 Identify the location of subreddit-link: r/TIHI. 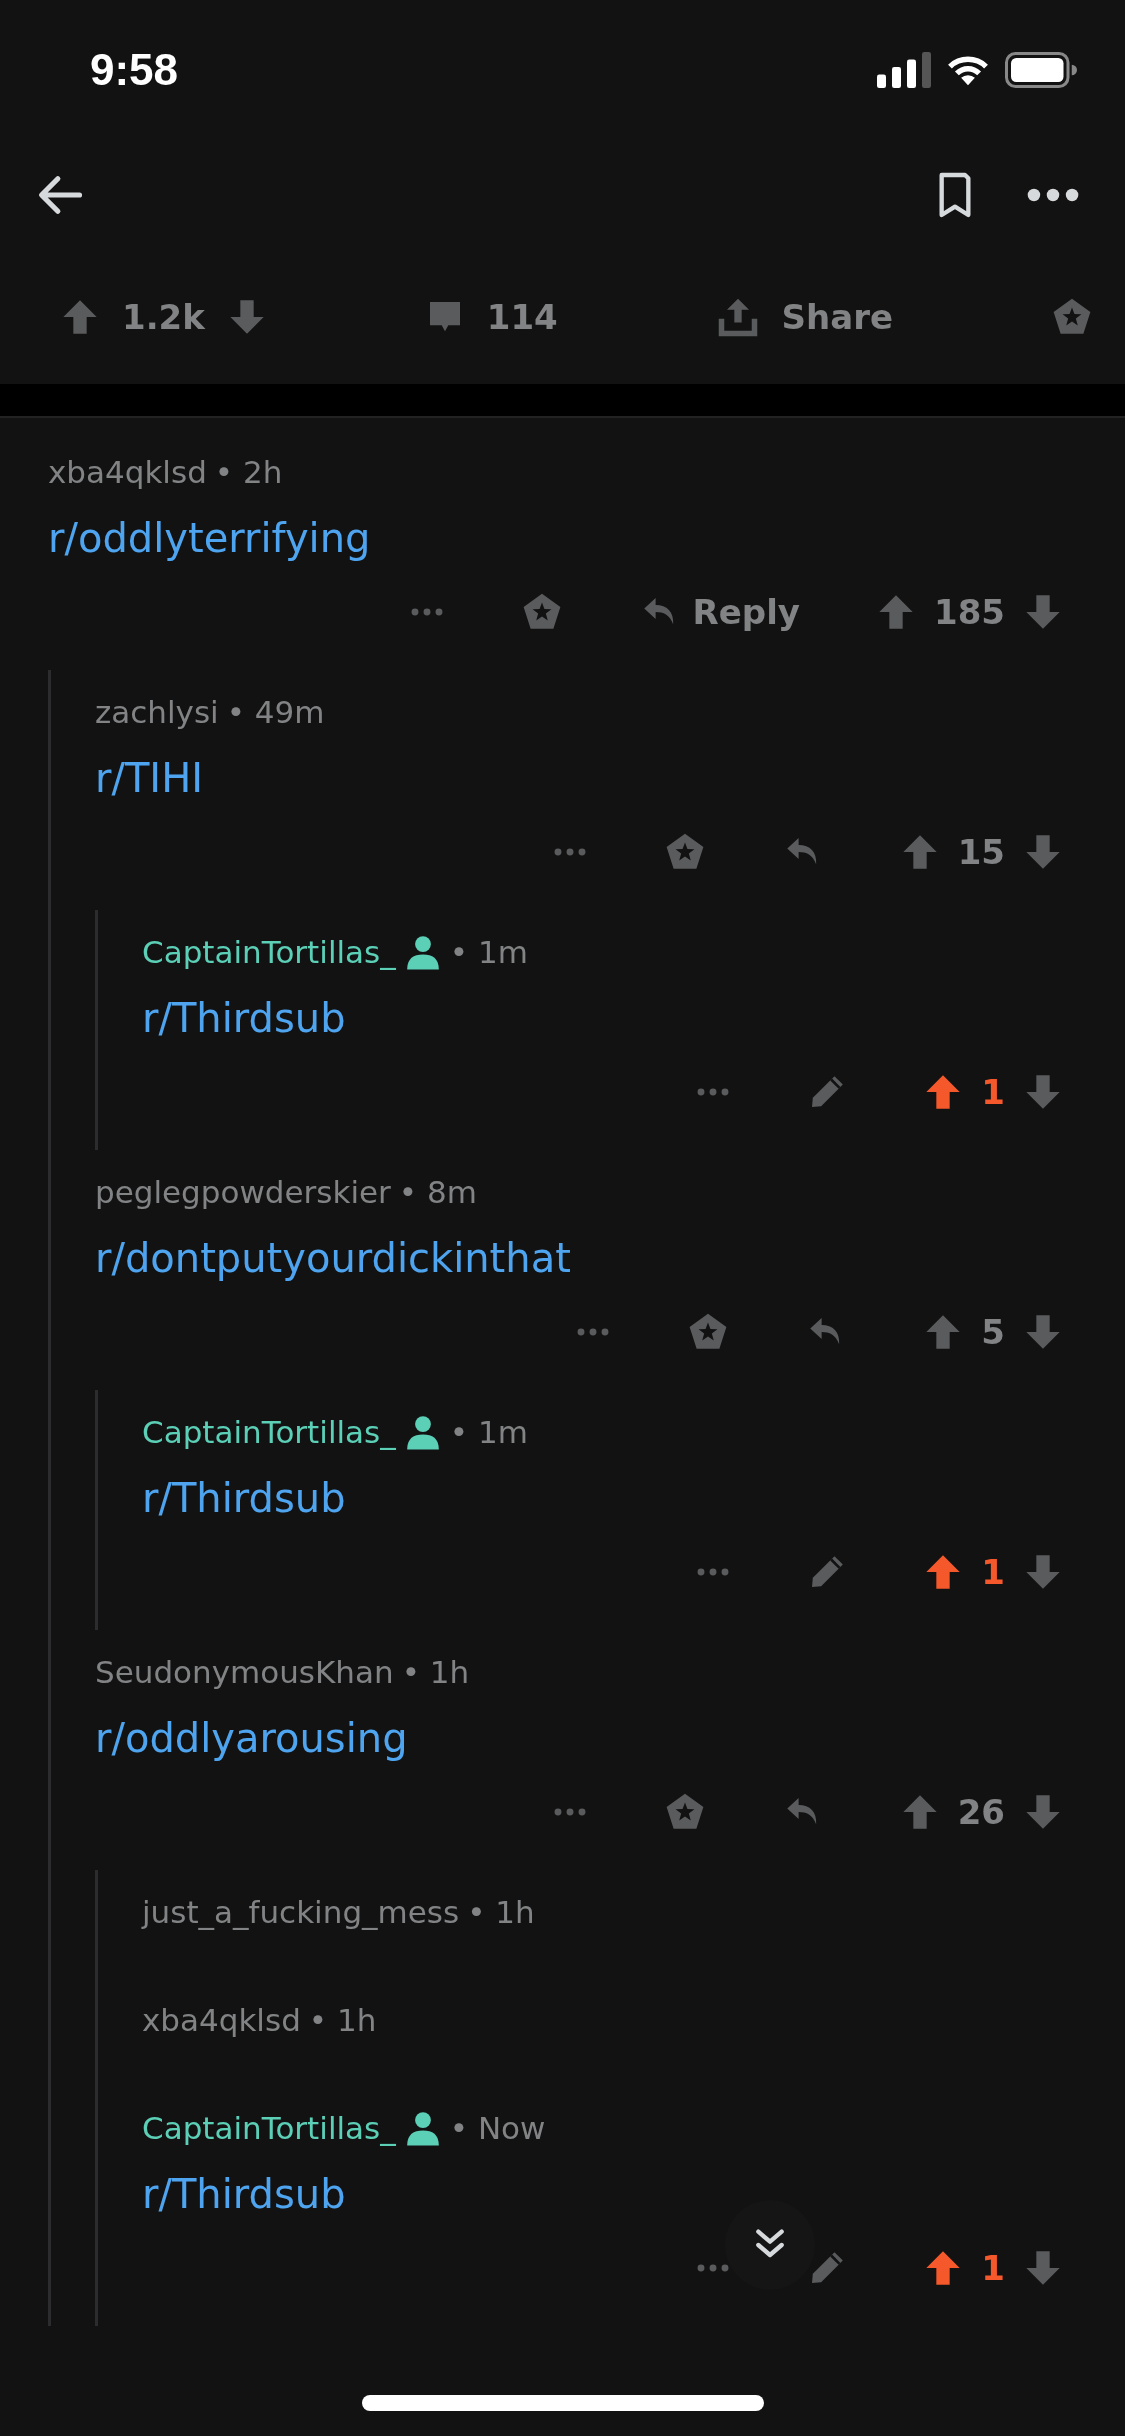
(149, 778).